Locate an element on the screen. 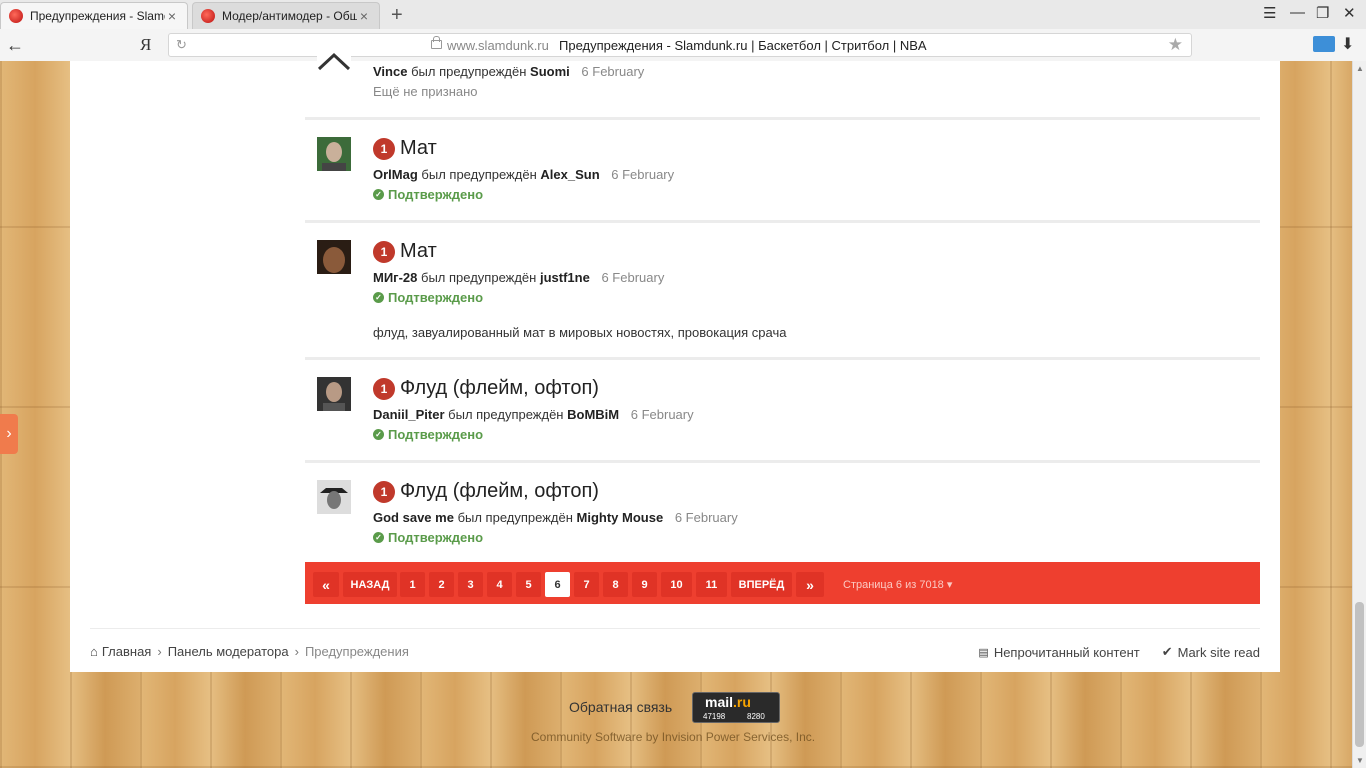 This screenshot has height=768, width=1366. side-panel-toggle-icon: › is located at coordinates (9, 434).